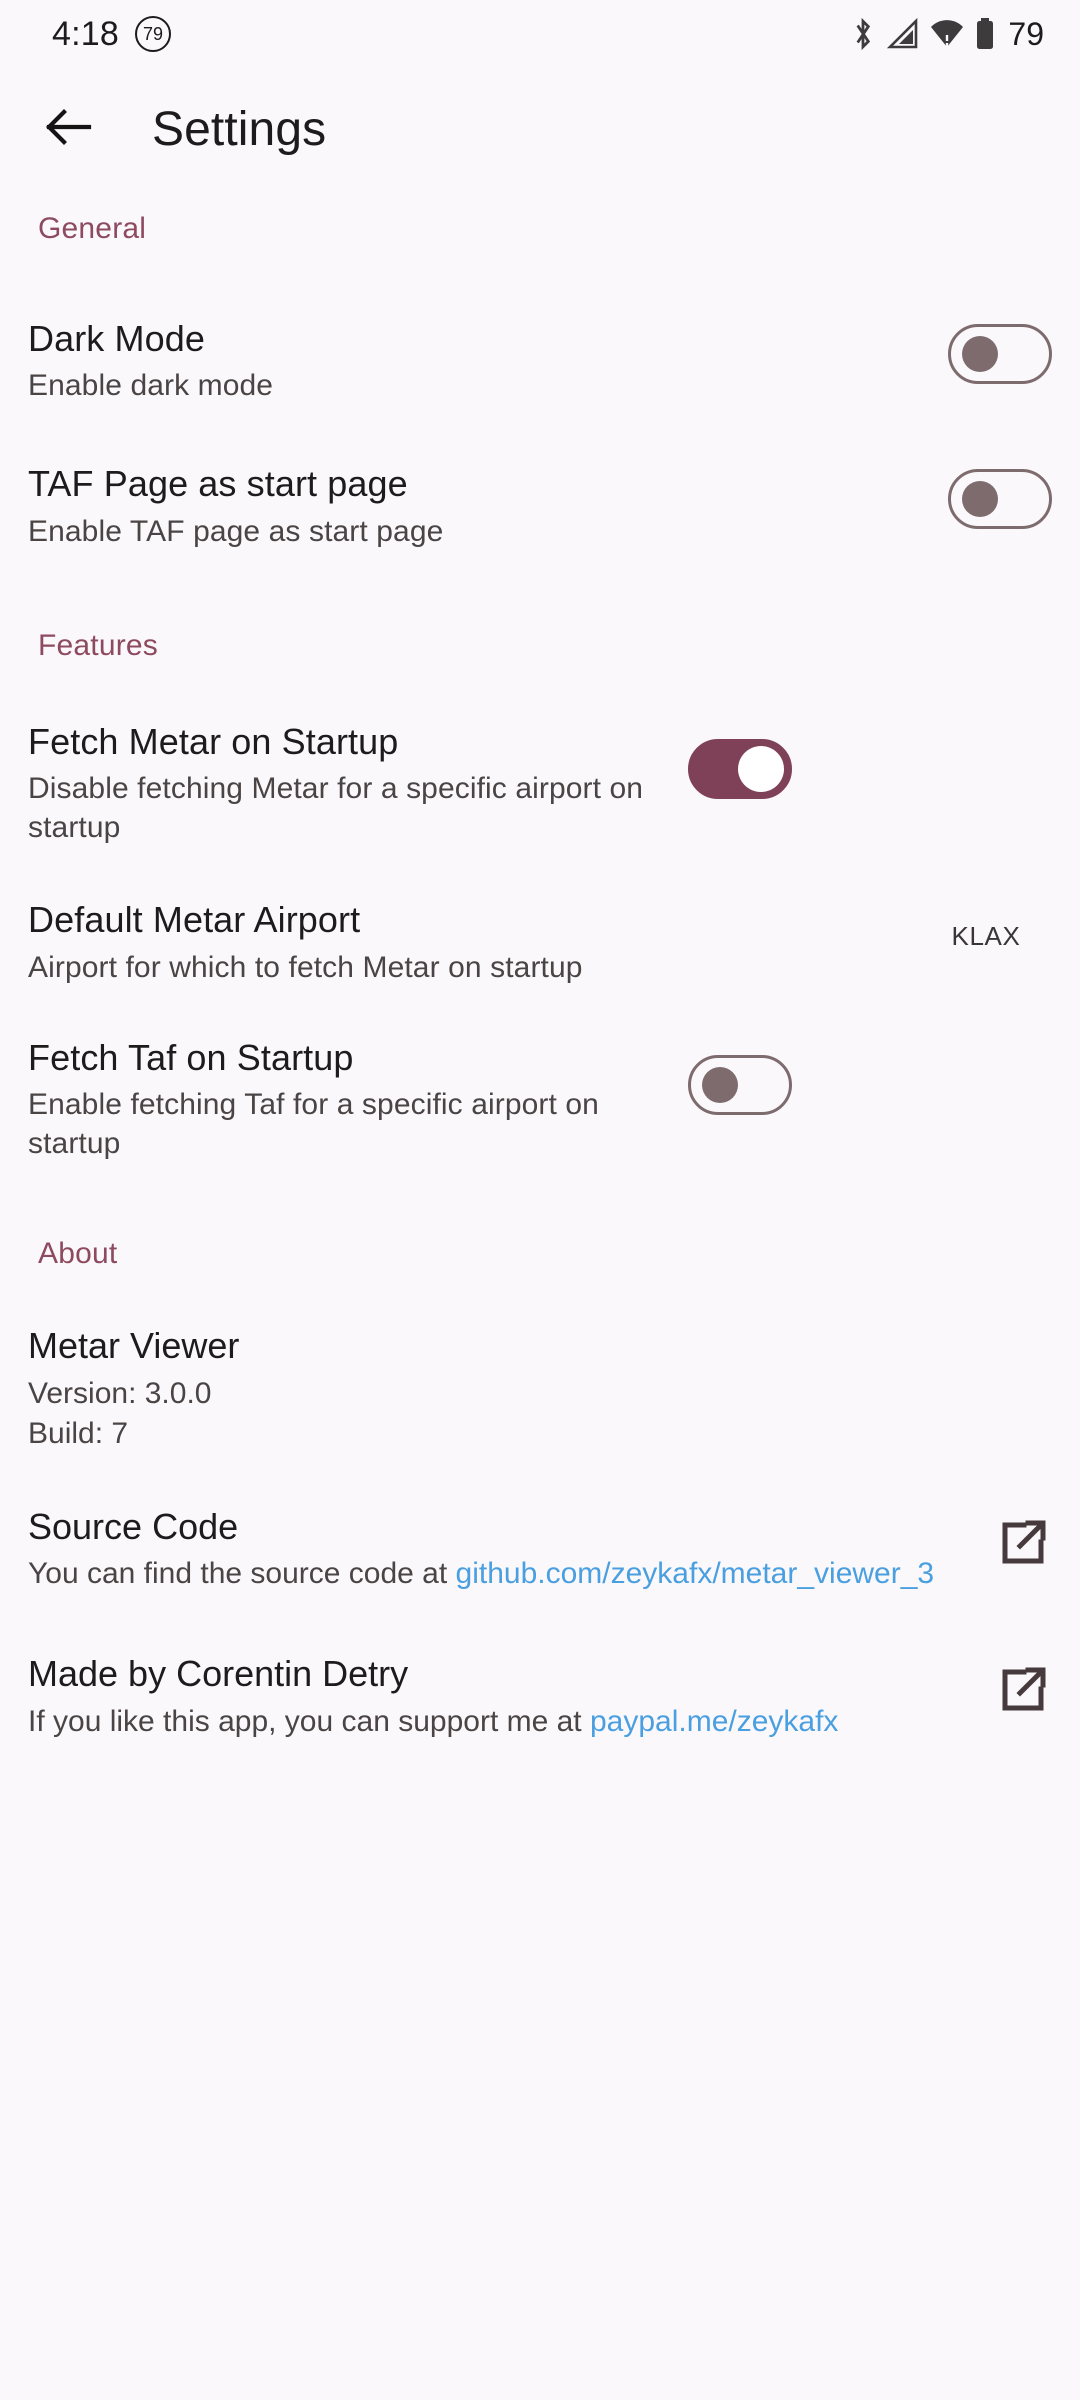 The width and height of the screenshot is (1080, 2400). Describe the element at coordinates (239, 129) in the screenshot. I see `page-title: Settings` at that location.